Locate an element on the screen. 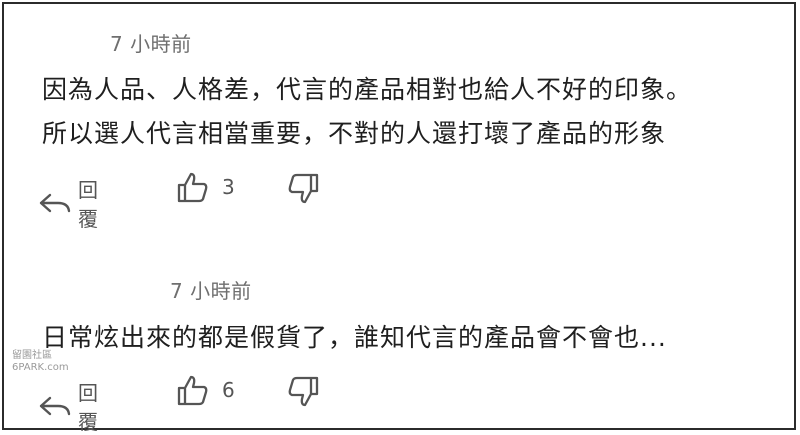 The image size is (800, 435). like-button: 3 is located at coordinates (205, 187).